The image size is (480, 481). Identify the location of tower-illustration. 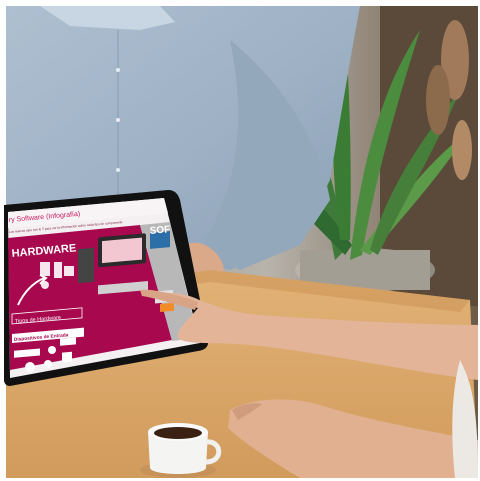
(86, 265).